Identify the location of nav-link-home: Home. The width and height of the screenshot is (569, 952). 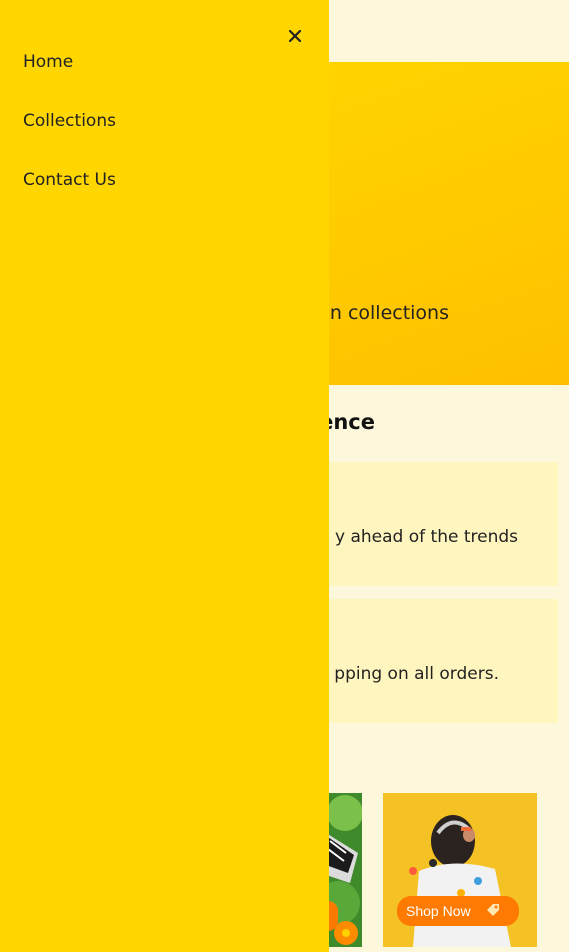
(48, 62).